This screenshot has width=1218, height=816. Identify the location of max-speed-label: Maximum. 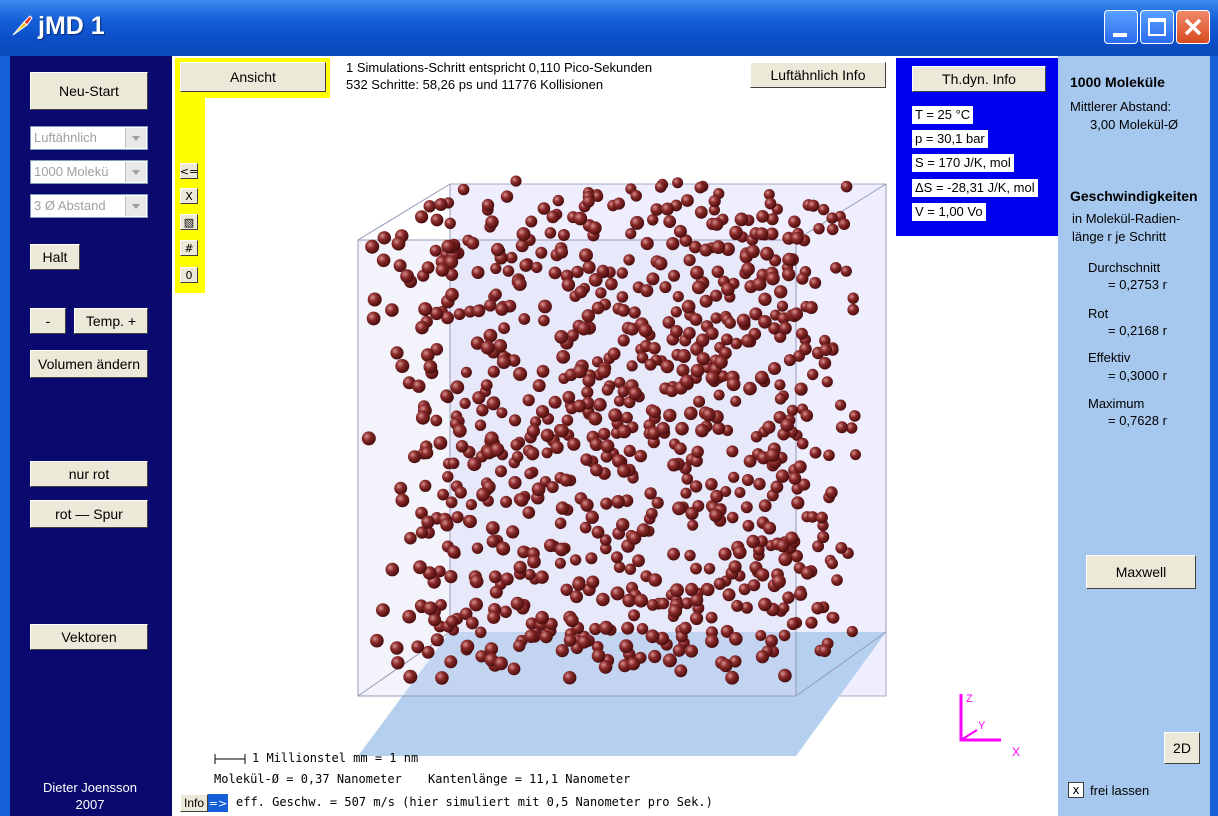
(1116, 403).